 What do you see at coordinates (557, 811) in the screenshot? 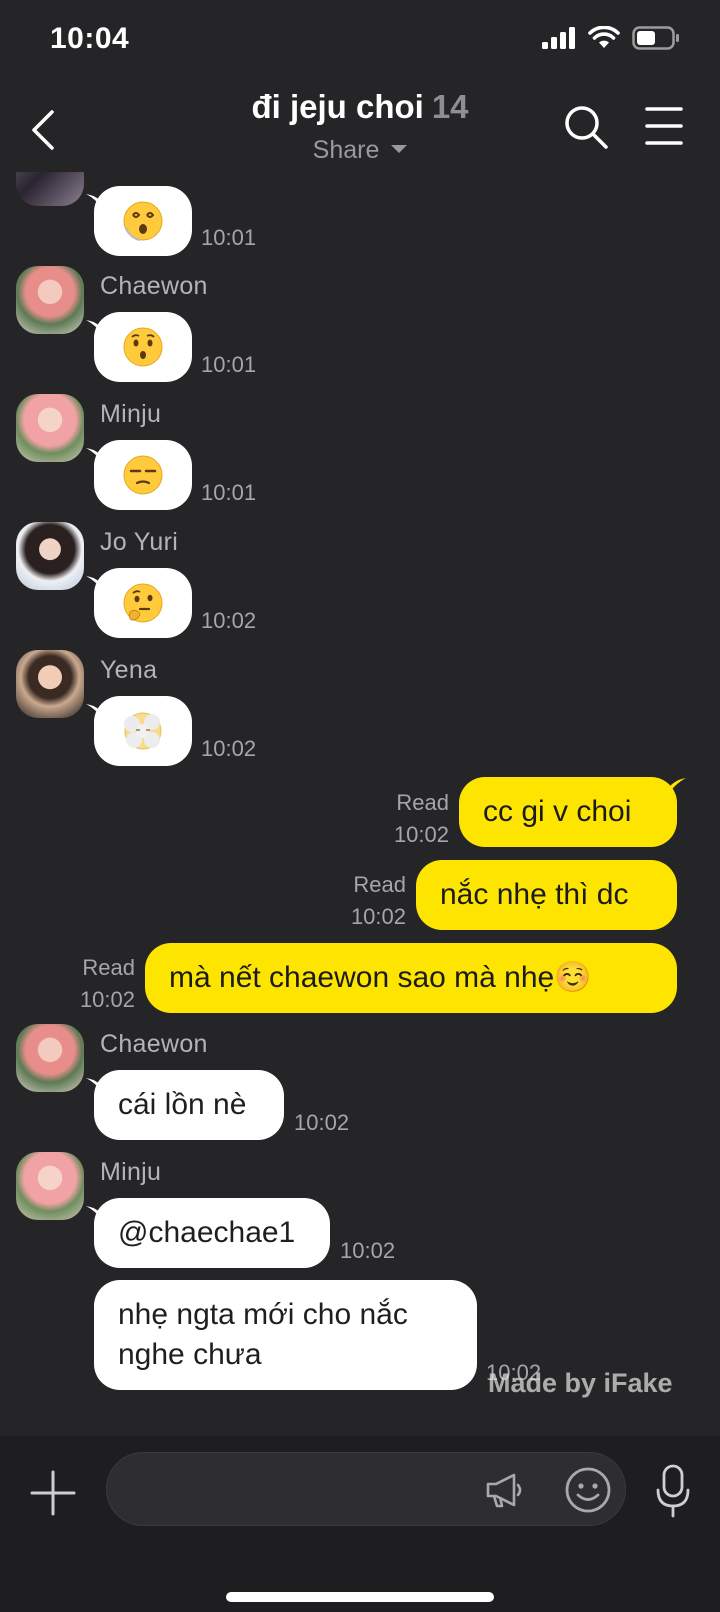
I see `message-text: cc gi v choi` at bounding box center [557, 811].